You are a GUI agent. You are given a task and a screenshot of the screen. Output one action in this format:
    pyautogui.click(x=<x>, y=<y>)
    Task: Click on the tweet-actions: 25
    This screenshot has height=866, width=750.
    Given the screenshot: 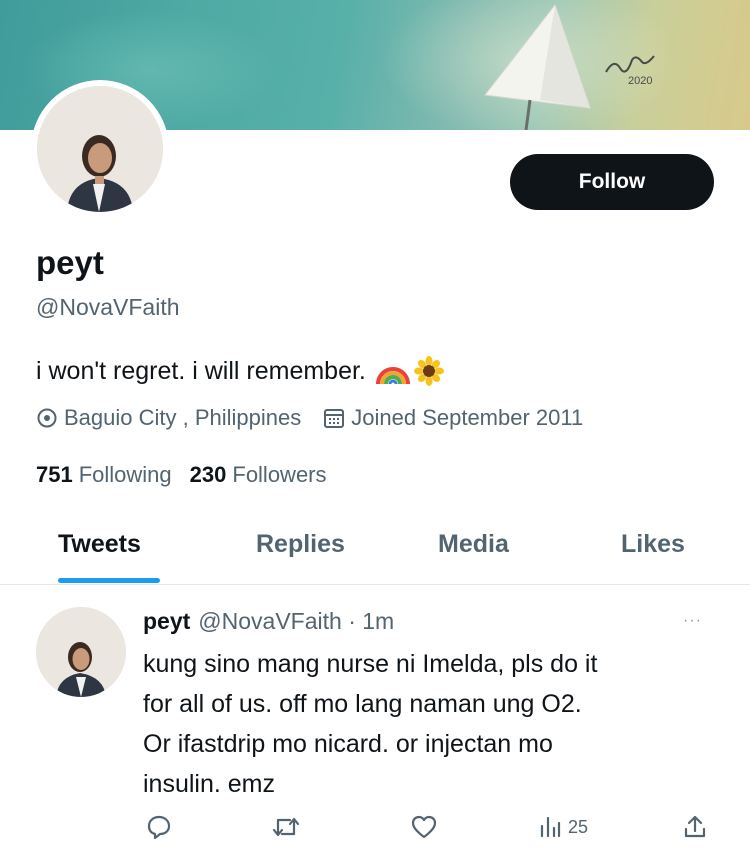 What is the action you would take?
    pyautogui.click(x=375, y=832)
    